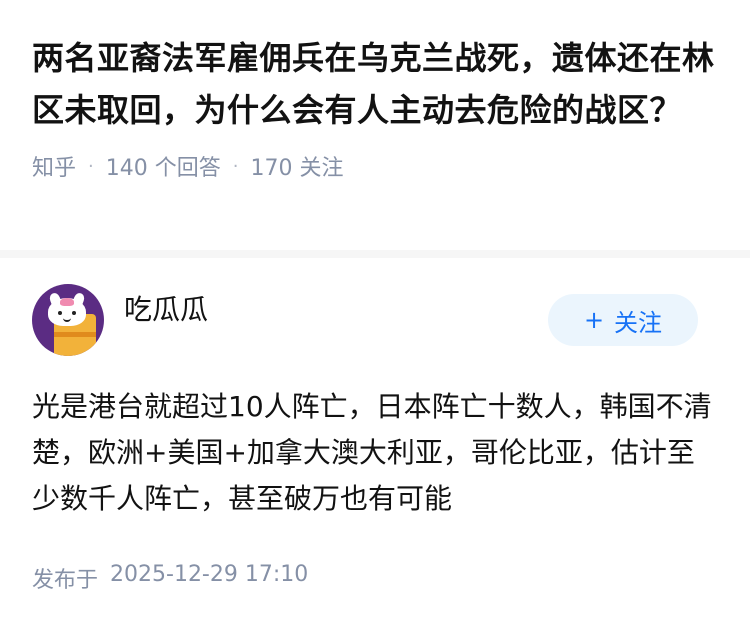 The width and height of the screenshot is (750, 630). Describe the element at coordinates (60, 313) in the screenshot. I see `eye-left` at that location.